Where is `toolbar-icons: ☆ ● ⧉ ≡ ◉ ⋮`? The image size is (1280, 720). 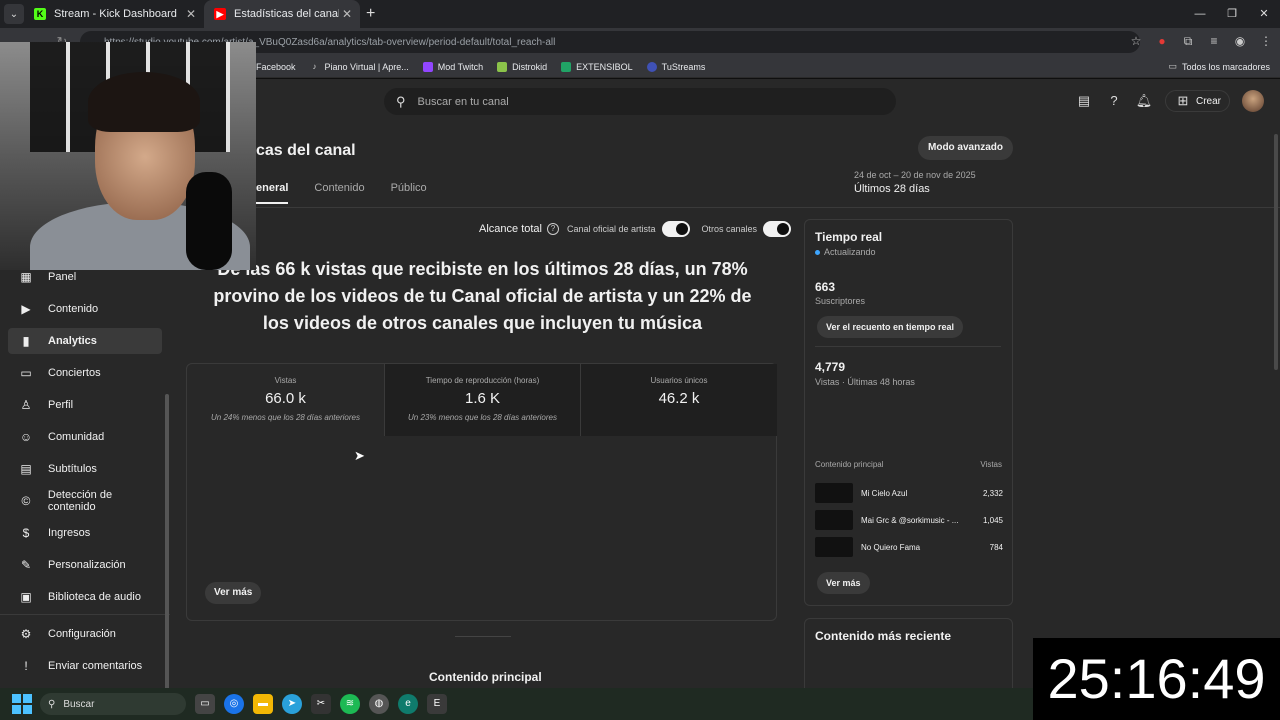
toolbar-icons: ☆ ● ⧉ ≡ ◉ ⋮ is located at coordinates (1201, 41).